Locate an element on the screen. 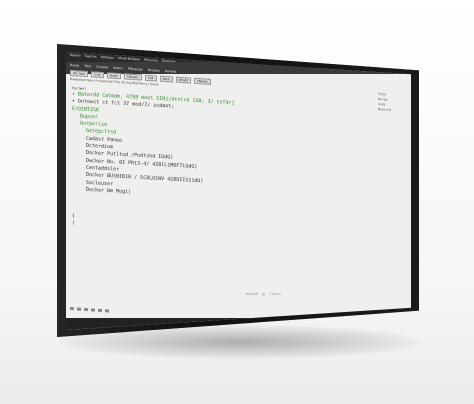 The height and width of the screenshot is (404, 474). menu-item: Tolst is located at coordinates (87, 66).